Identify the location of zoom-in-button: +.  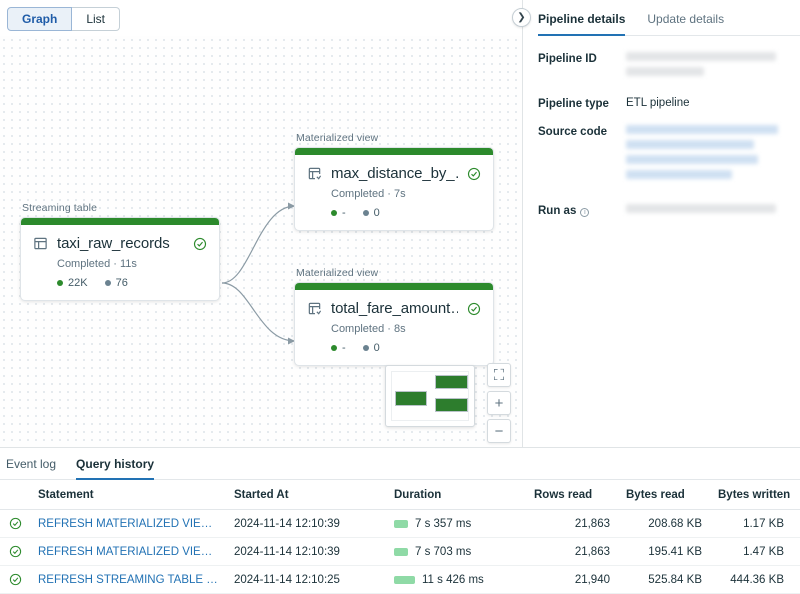
(499, 403).